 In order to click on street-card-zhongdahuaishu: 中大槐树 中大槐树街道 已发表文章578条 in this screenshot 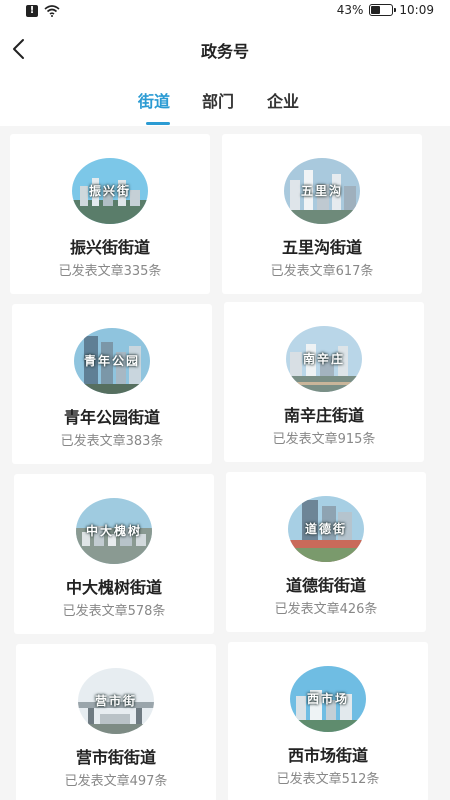, I will do `click(114, 554)`.